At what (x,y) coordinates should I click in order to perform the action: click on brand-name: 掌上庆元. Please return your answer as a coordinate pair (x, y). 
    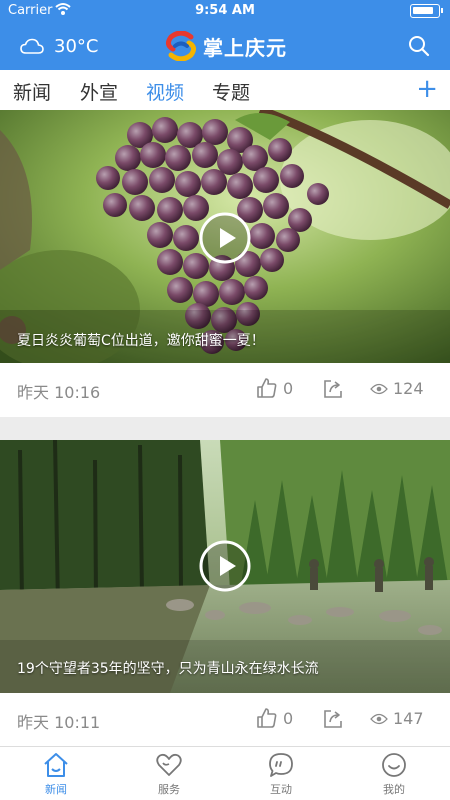
    Looking at the image, I should click on (245, 47).